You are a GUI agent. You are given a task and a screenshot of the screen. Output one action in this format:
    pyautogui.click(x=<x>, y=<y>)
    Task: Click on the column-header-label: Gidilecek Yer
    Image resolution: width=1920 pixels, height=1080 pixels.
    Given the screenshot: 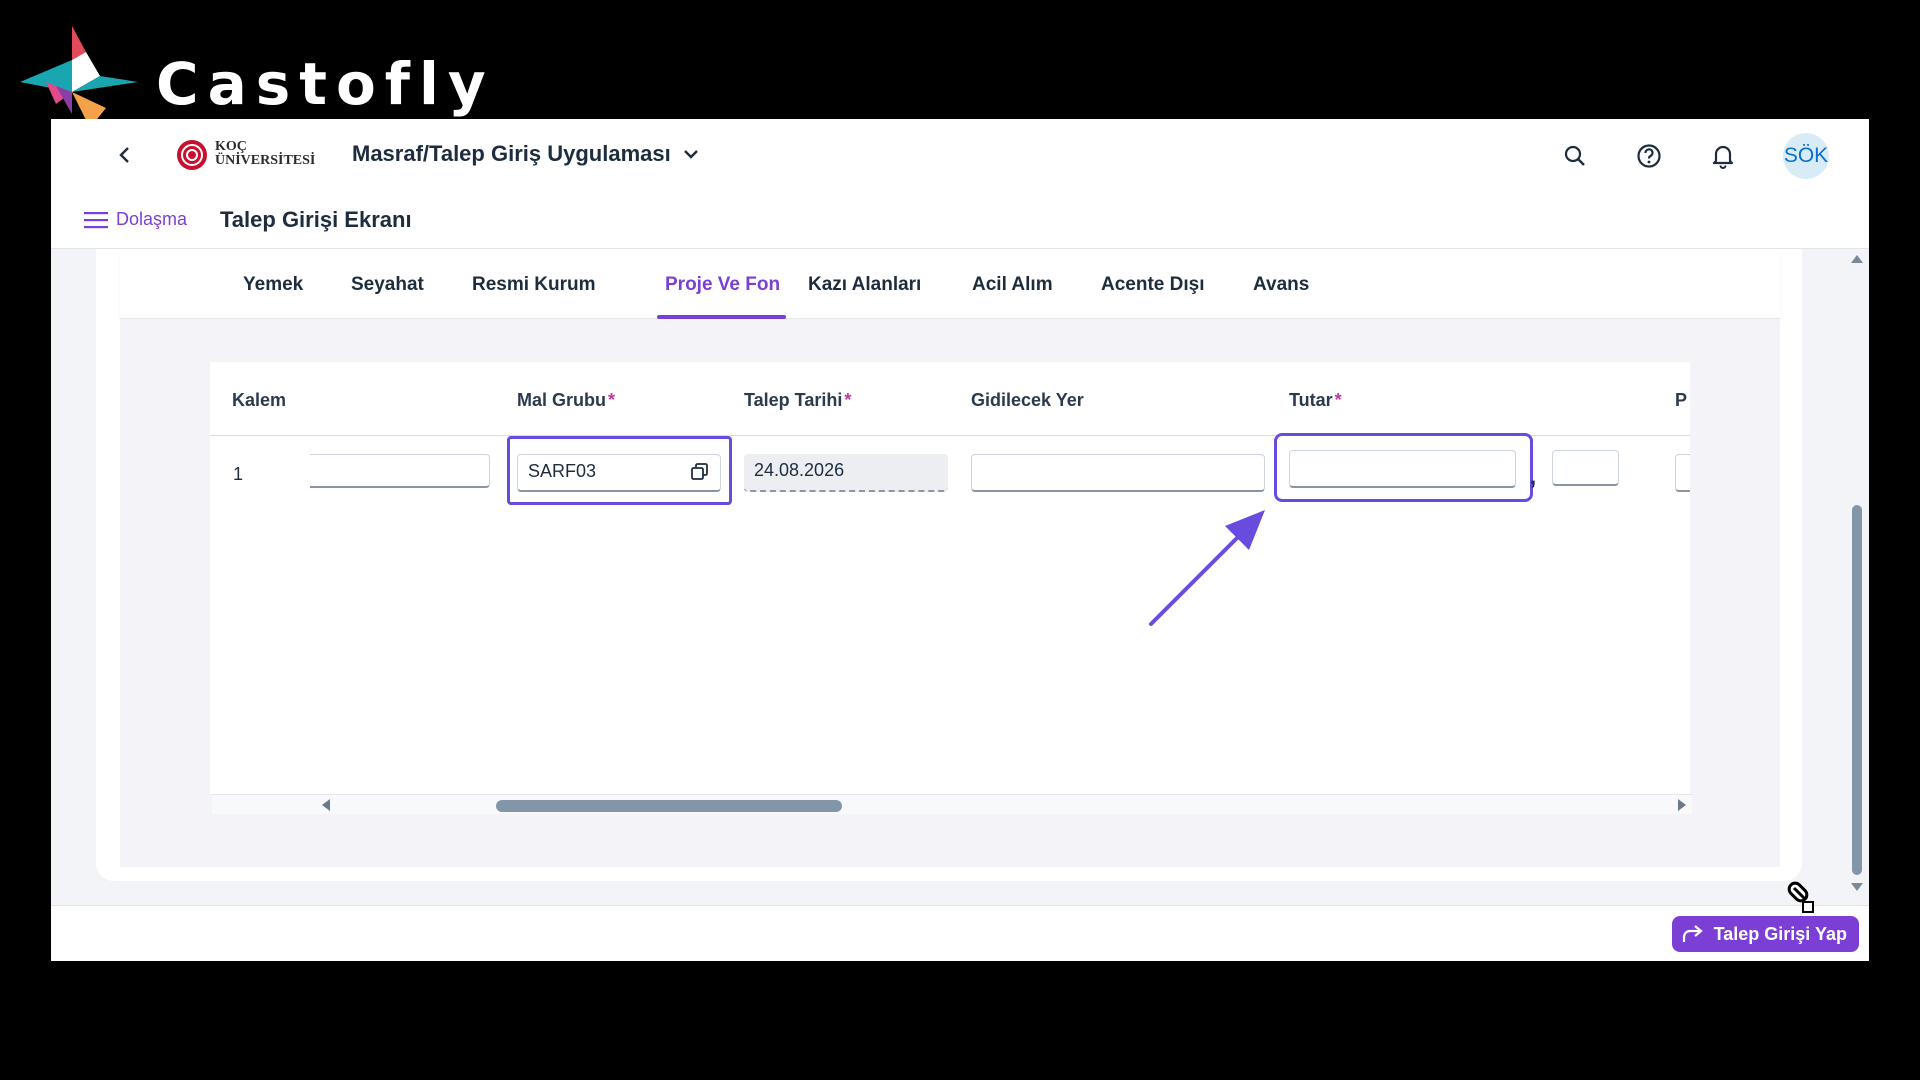 What is the action you would take?
    pyautogui.click(x=1027, y=400)
    